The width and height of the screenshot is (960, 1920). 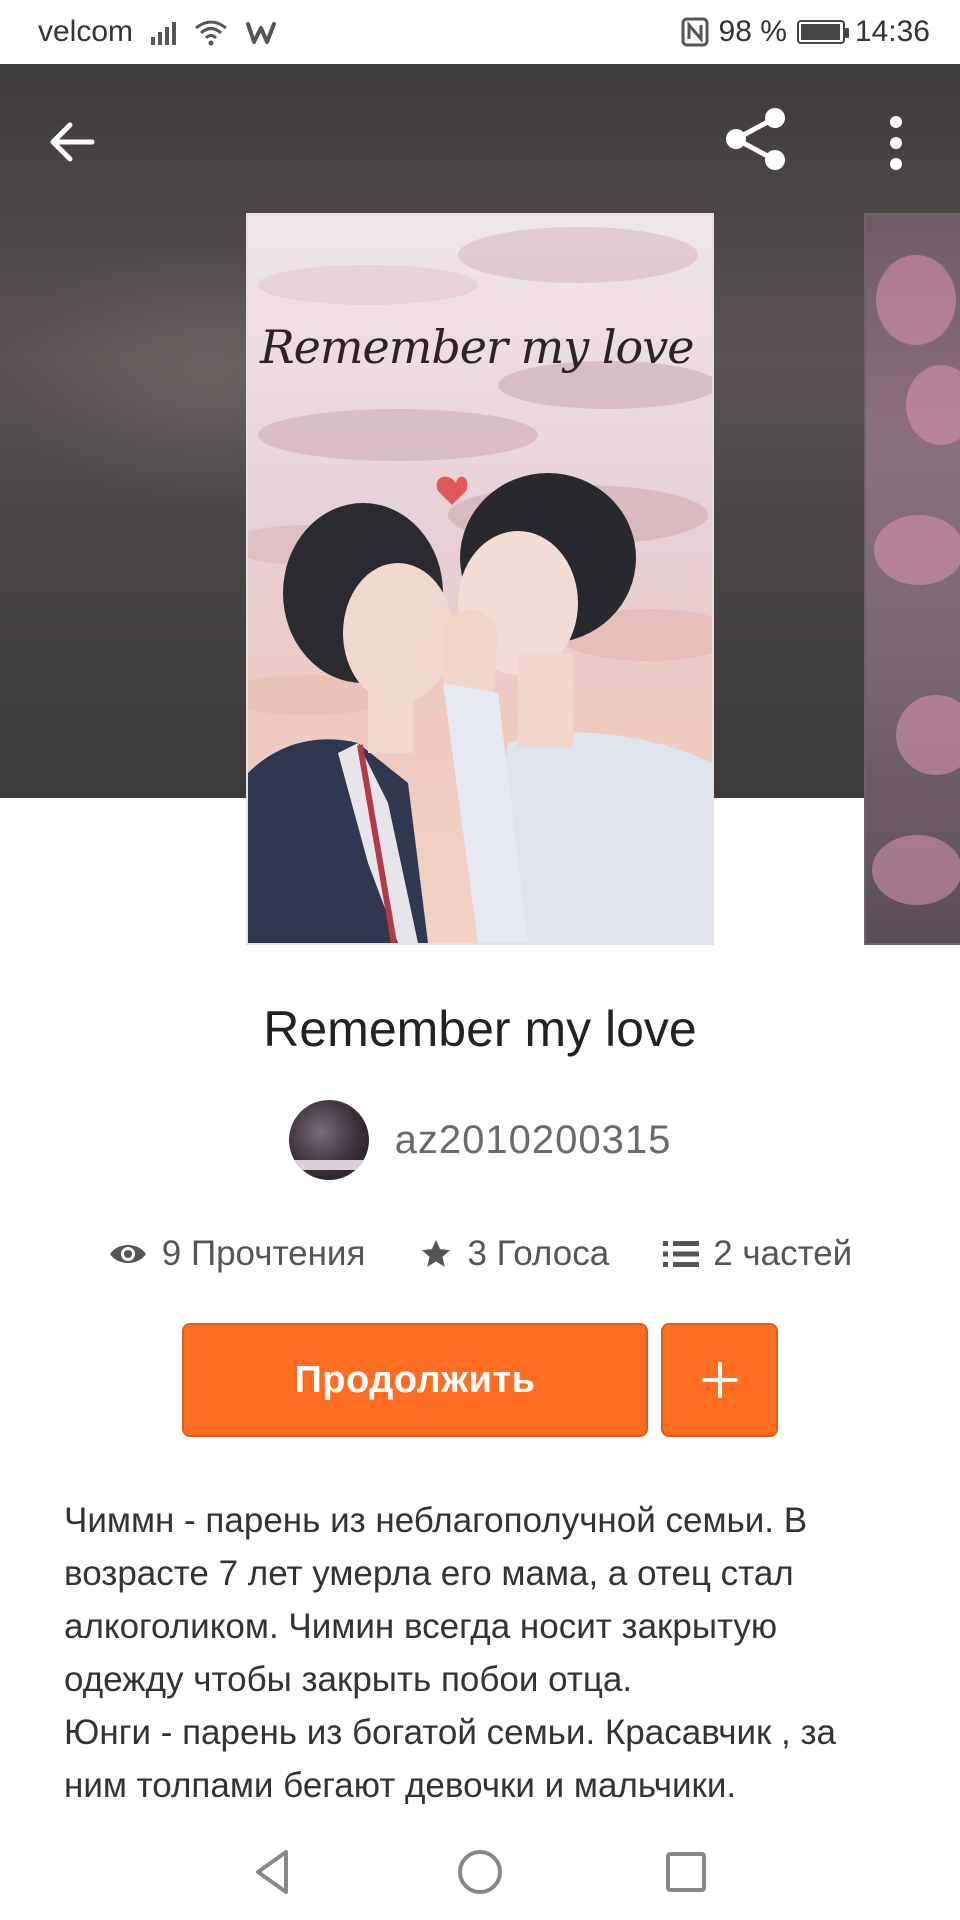 What do you see at coordinates (261, 33) in the screenshot?
I see `wattpad-icon` at bounding box center [261, 33].